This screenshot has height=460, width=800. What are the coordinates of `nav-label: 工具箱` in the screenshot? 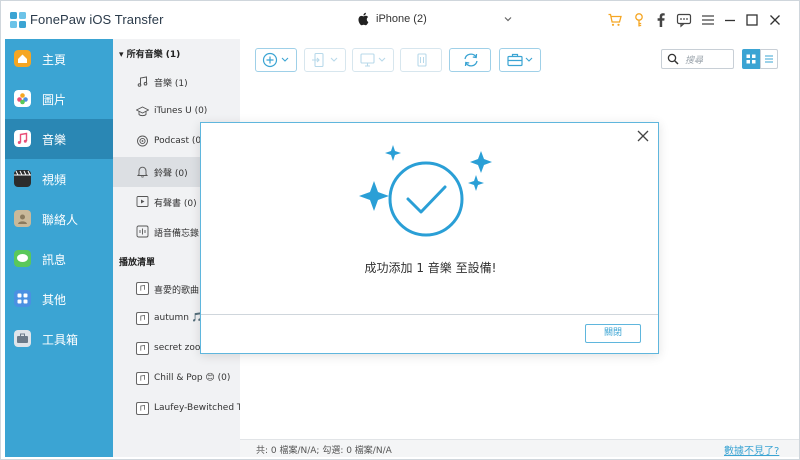 It's located at (60, 340).